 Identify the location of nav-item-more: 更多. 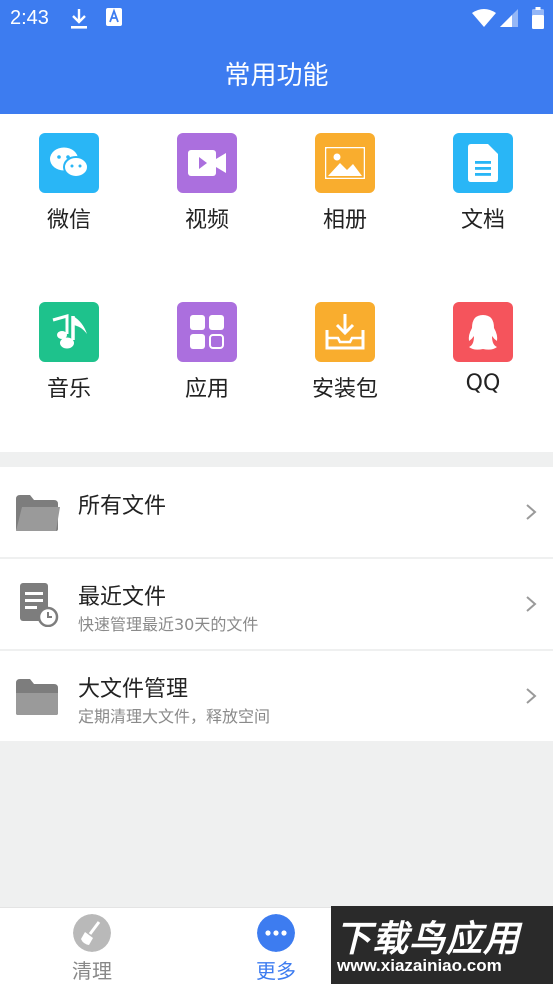
(276, 946).